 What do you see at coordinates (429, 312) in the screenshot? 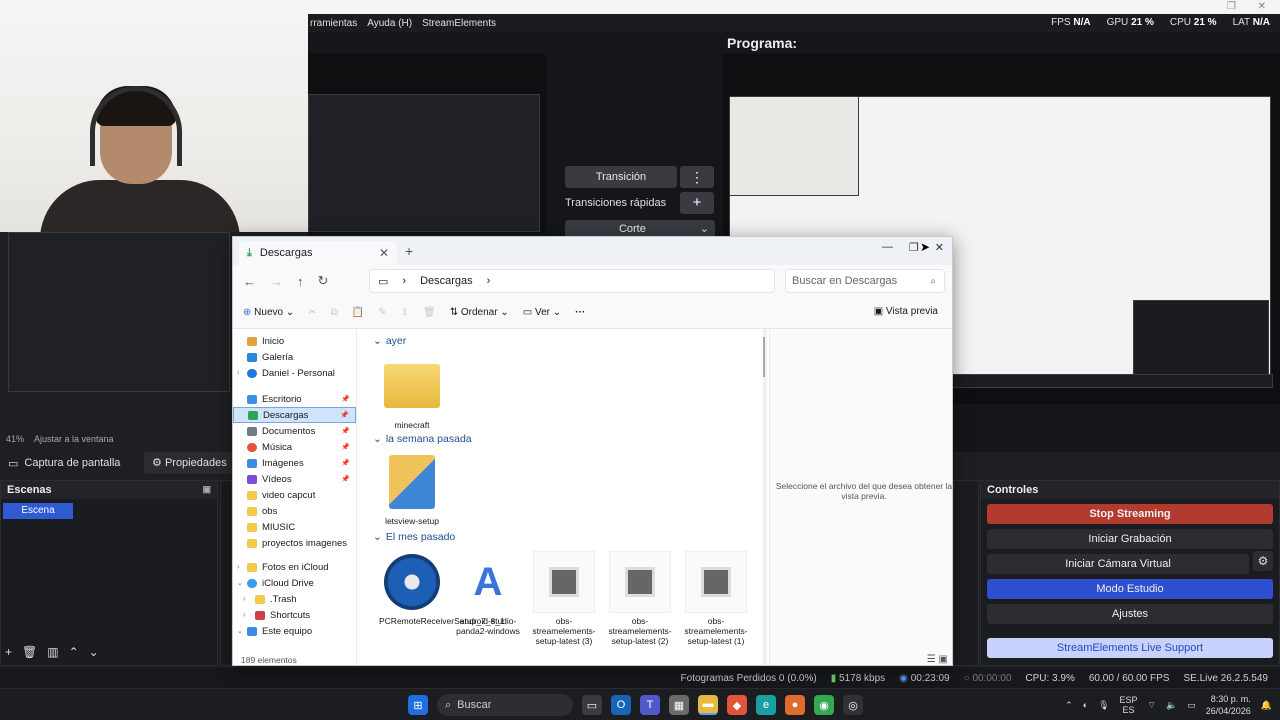
I see `delete-icon: 🗑` at bounding box center [429, 312].